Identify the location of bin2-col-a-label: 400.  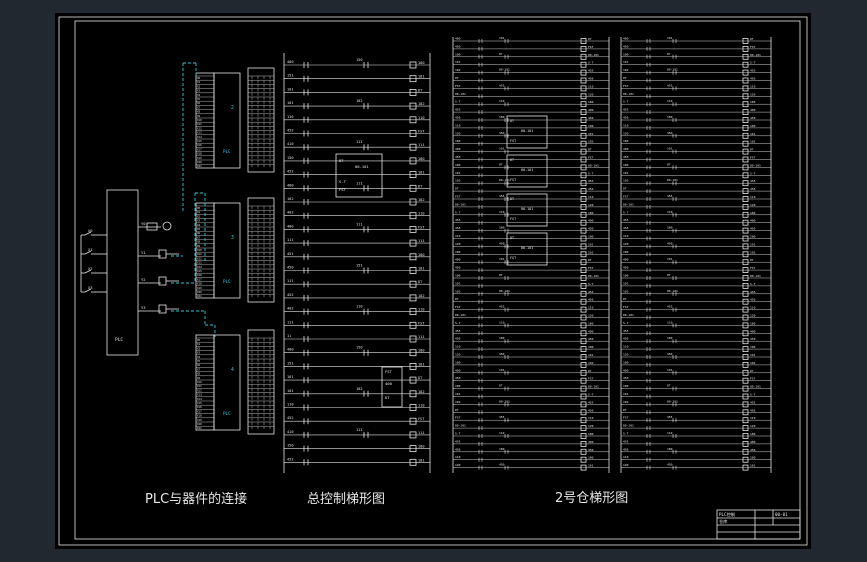
(458, 39).